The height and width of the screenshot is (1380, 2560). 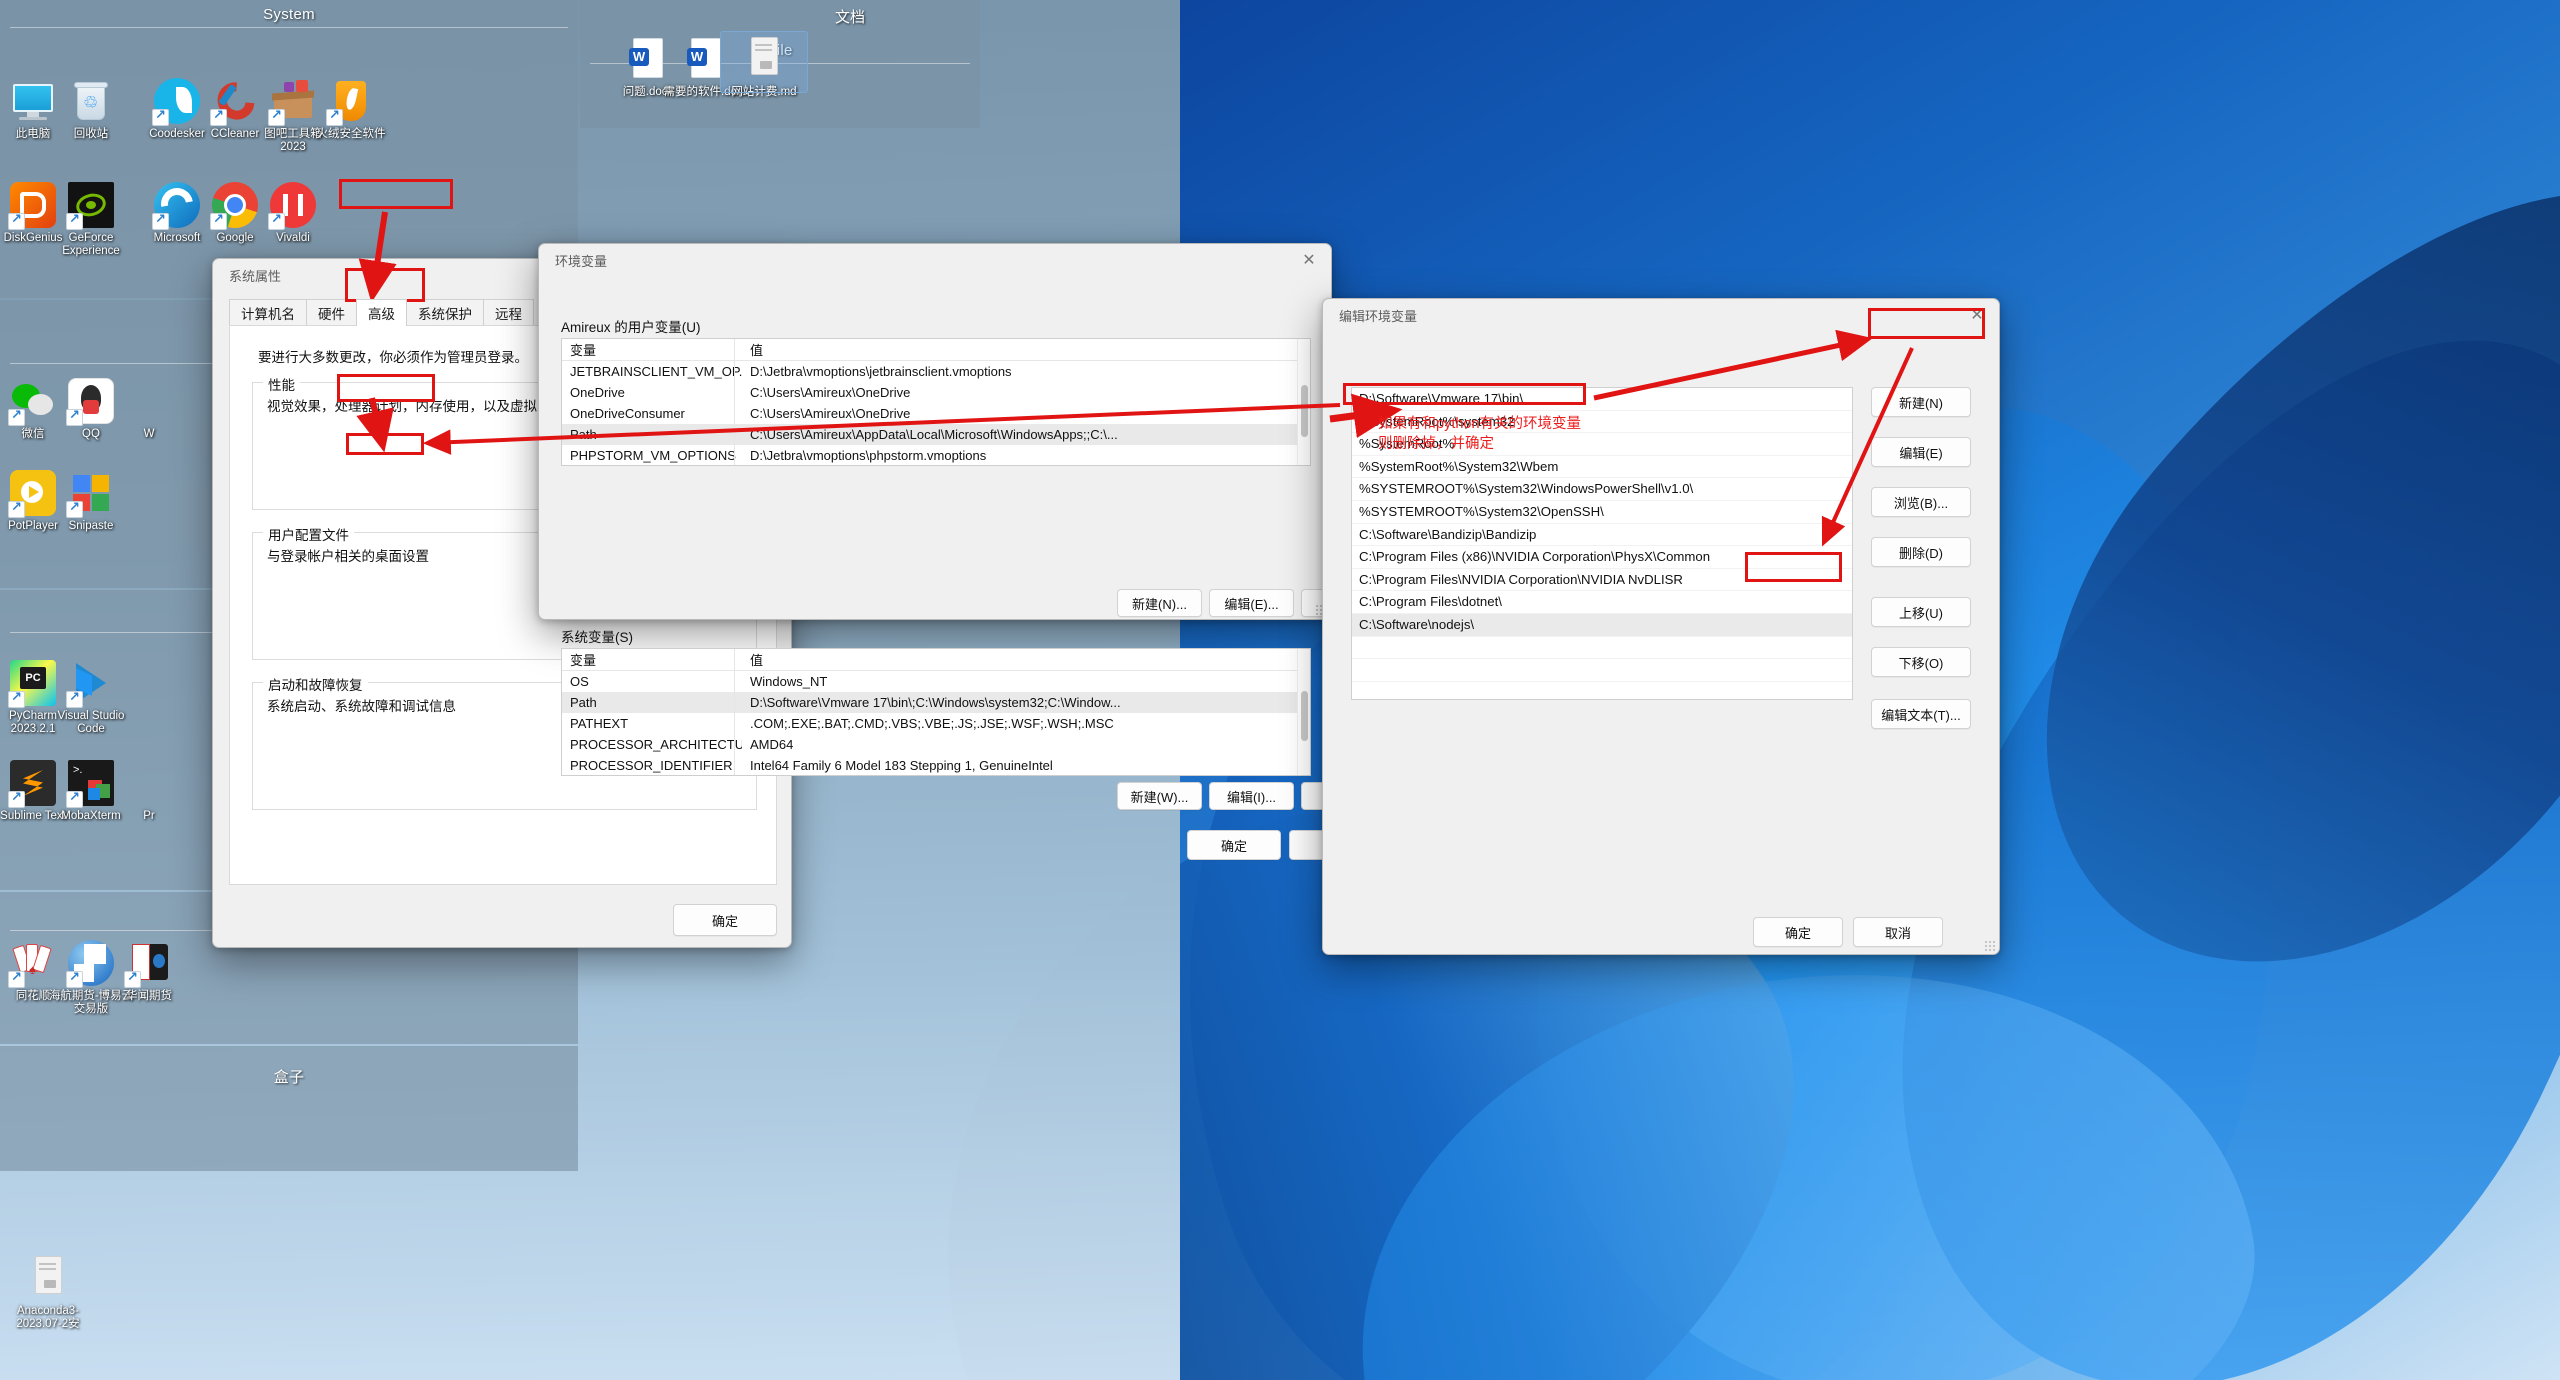 I want to click on env-ok-button: 确定, so click(x=1234, y=845).